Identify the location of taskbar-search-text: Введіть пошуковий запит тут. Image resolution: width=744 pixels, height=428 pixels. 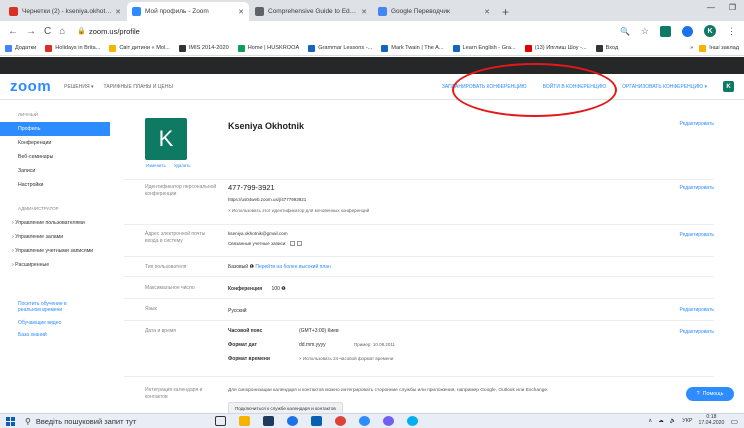
(86, 421).